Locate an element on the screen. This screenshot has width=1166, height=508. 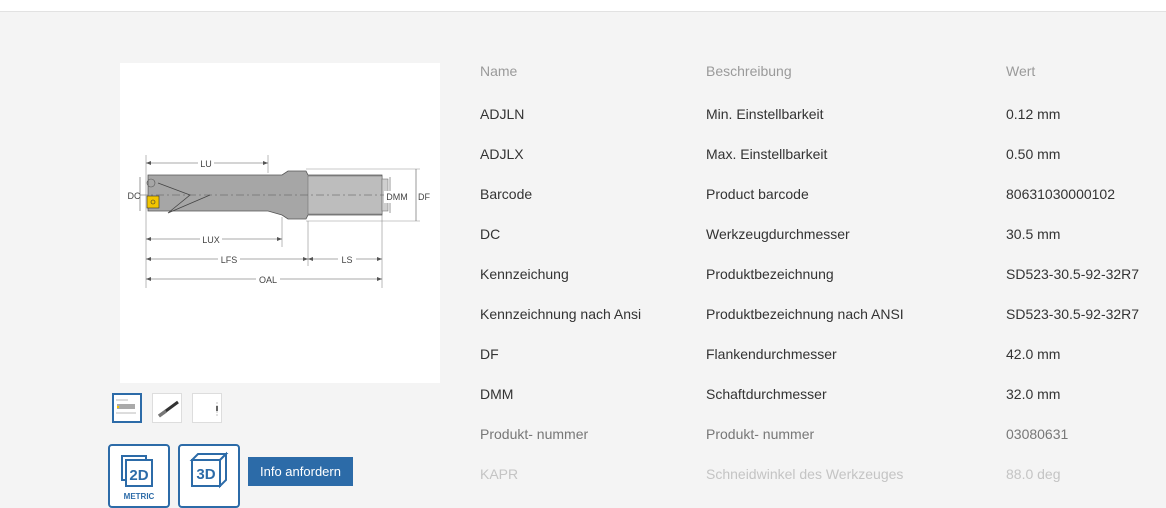
row-name: Kennzeichung is located at coordinates (524, 274).